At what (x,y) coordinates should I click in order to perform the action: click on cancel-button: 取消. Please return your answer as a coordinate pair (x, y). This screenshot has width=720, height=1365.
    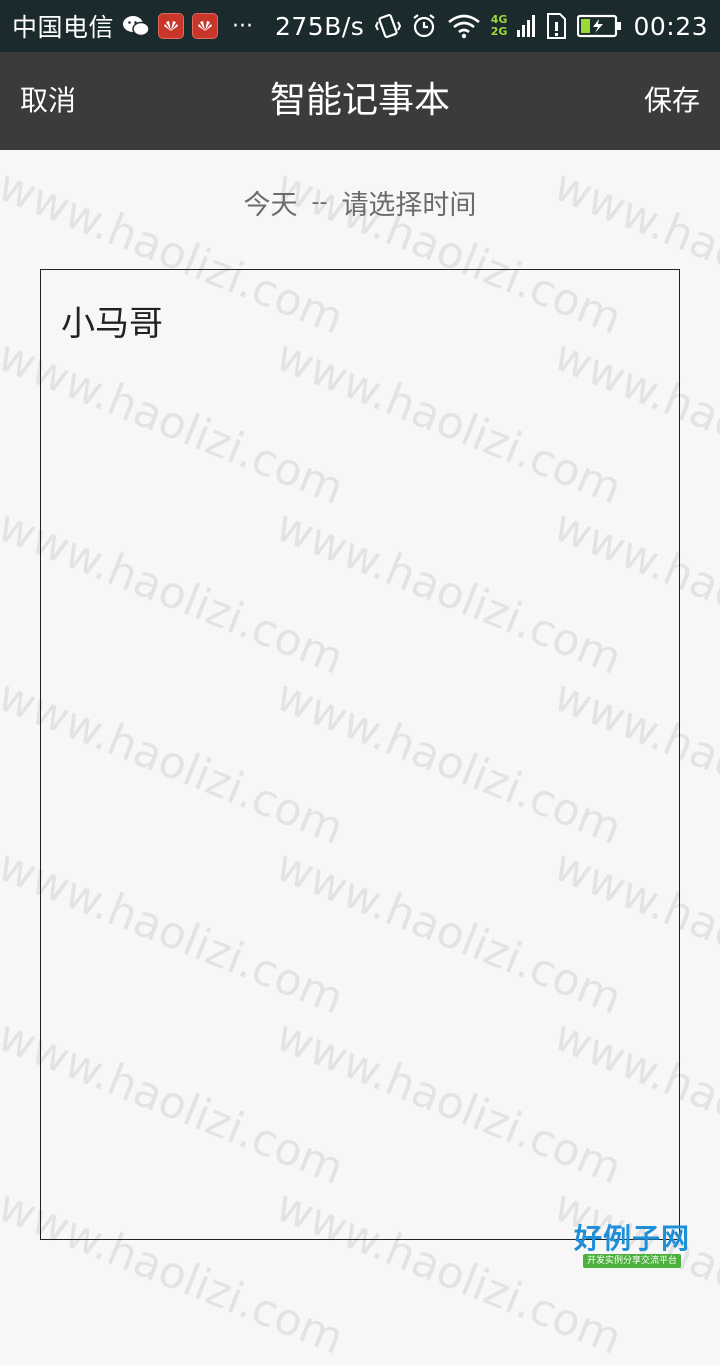
    Looking at the image, I should click on (48, 101).